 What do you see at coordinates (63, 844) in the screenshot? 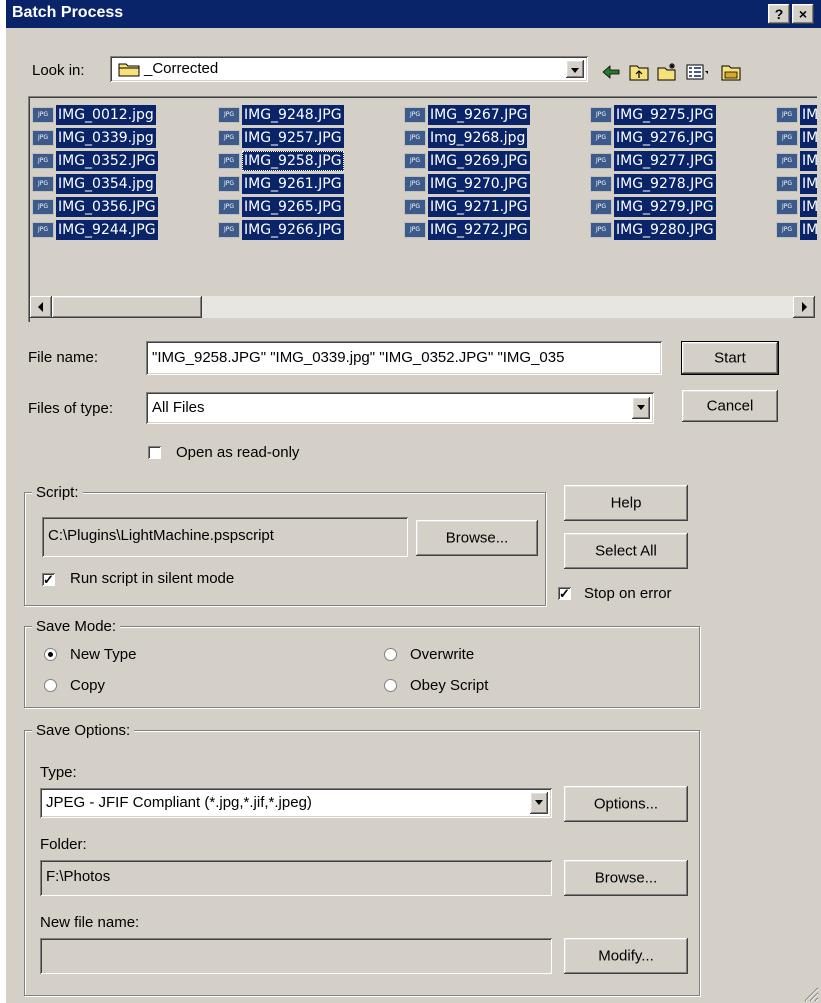
I see `folder-label: Folder:` at bounding box center [63, 844].